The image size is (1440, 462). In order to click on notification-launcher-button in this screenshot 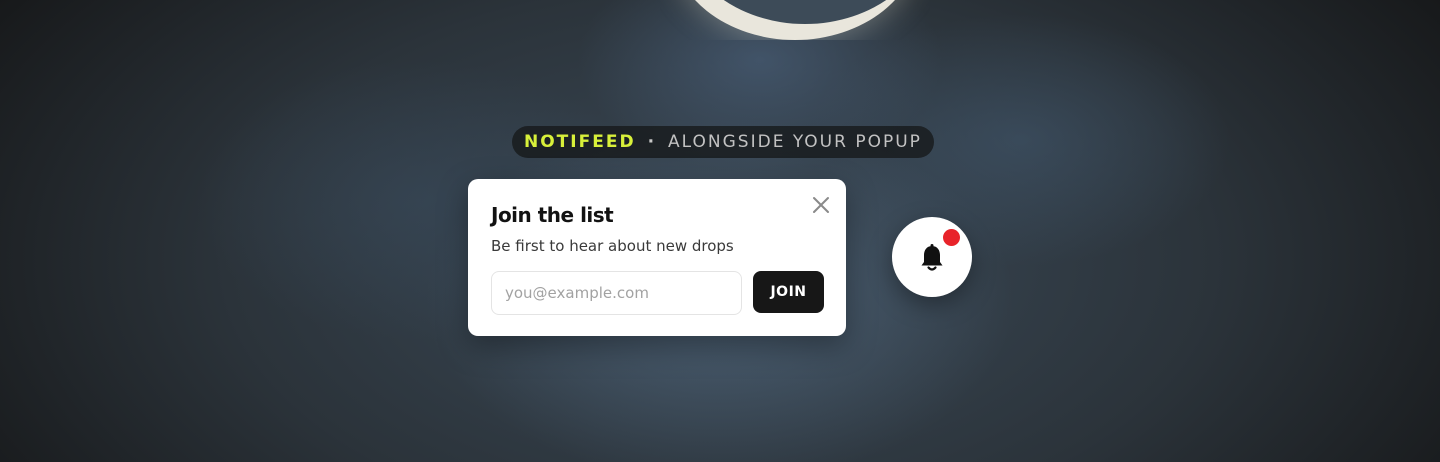, I will do `click(932, 257)`.